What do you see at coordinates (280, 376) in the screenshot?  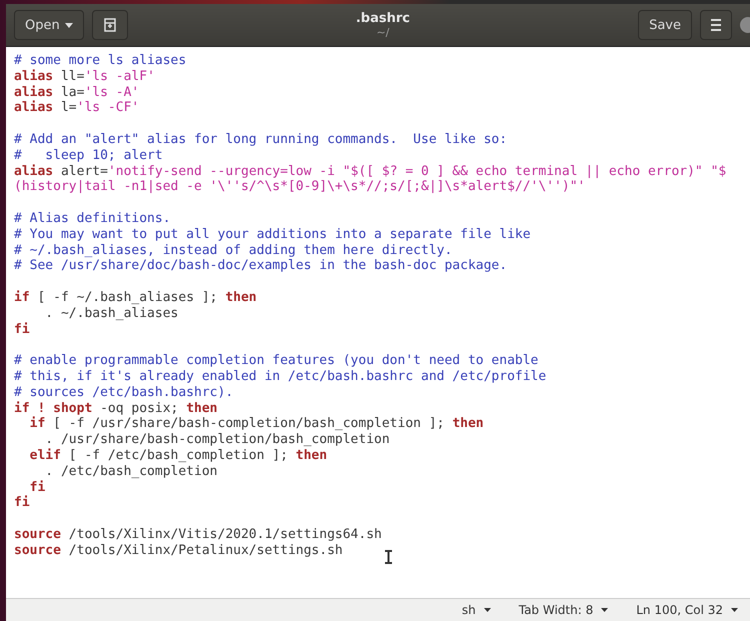 I see `code-line: # this, if it's already enabled in /etc/bash.bashrc and /etc/profile` at bounding box center [280, 376].